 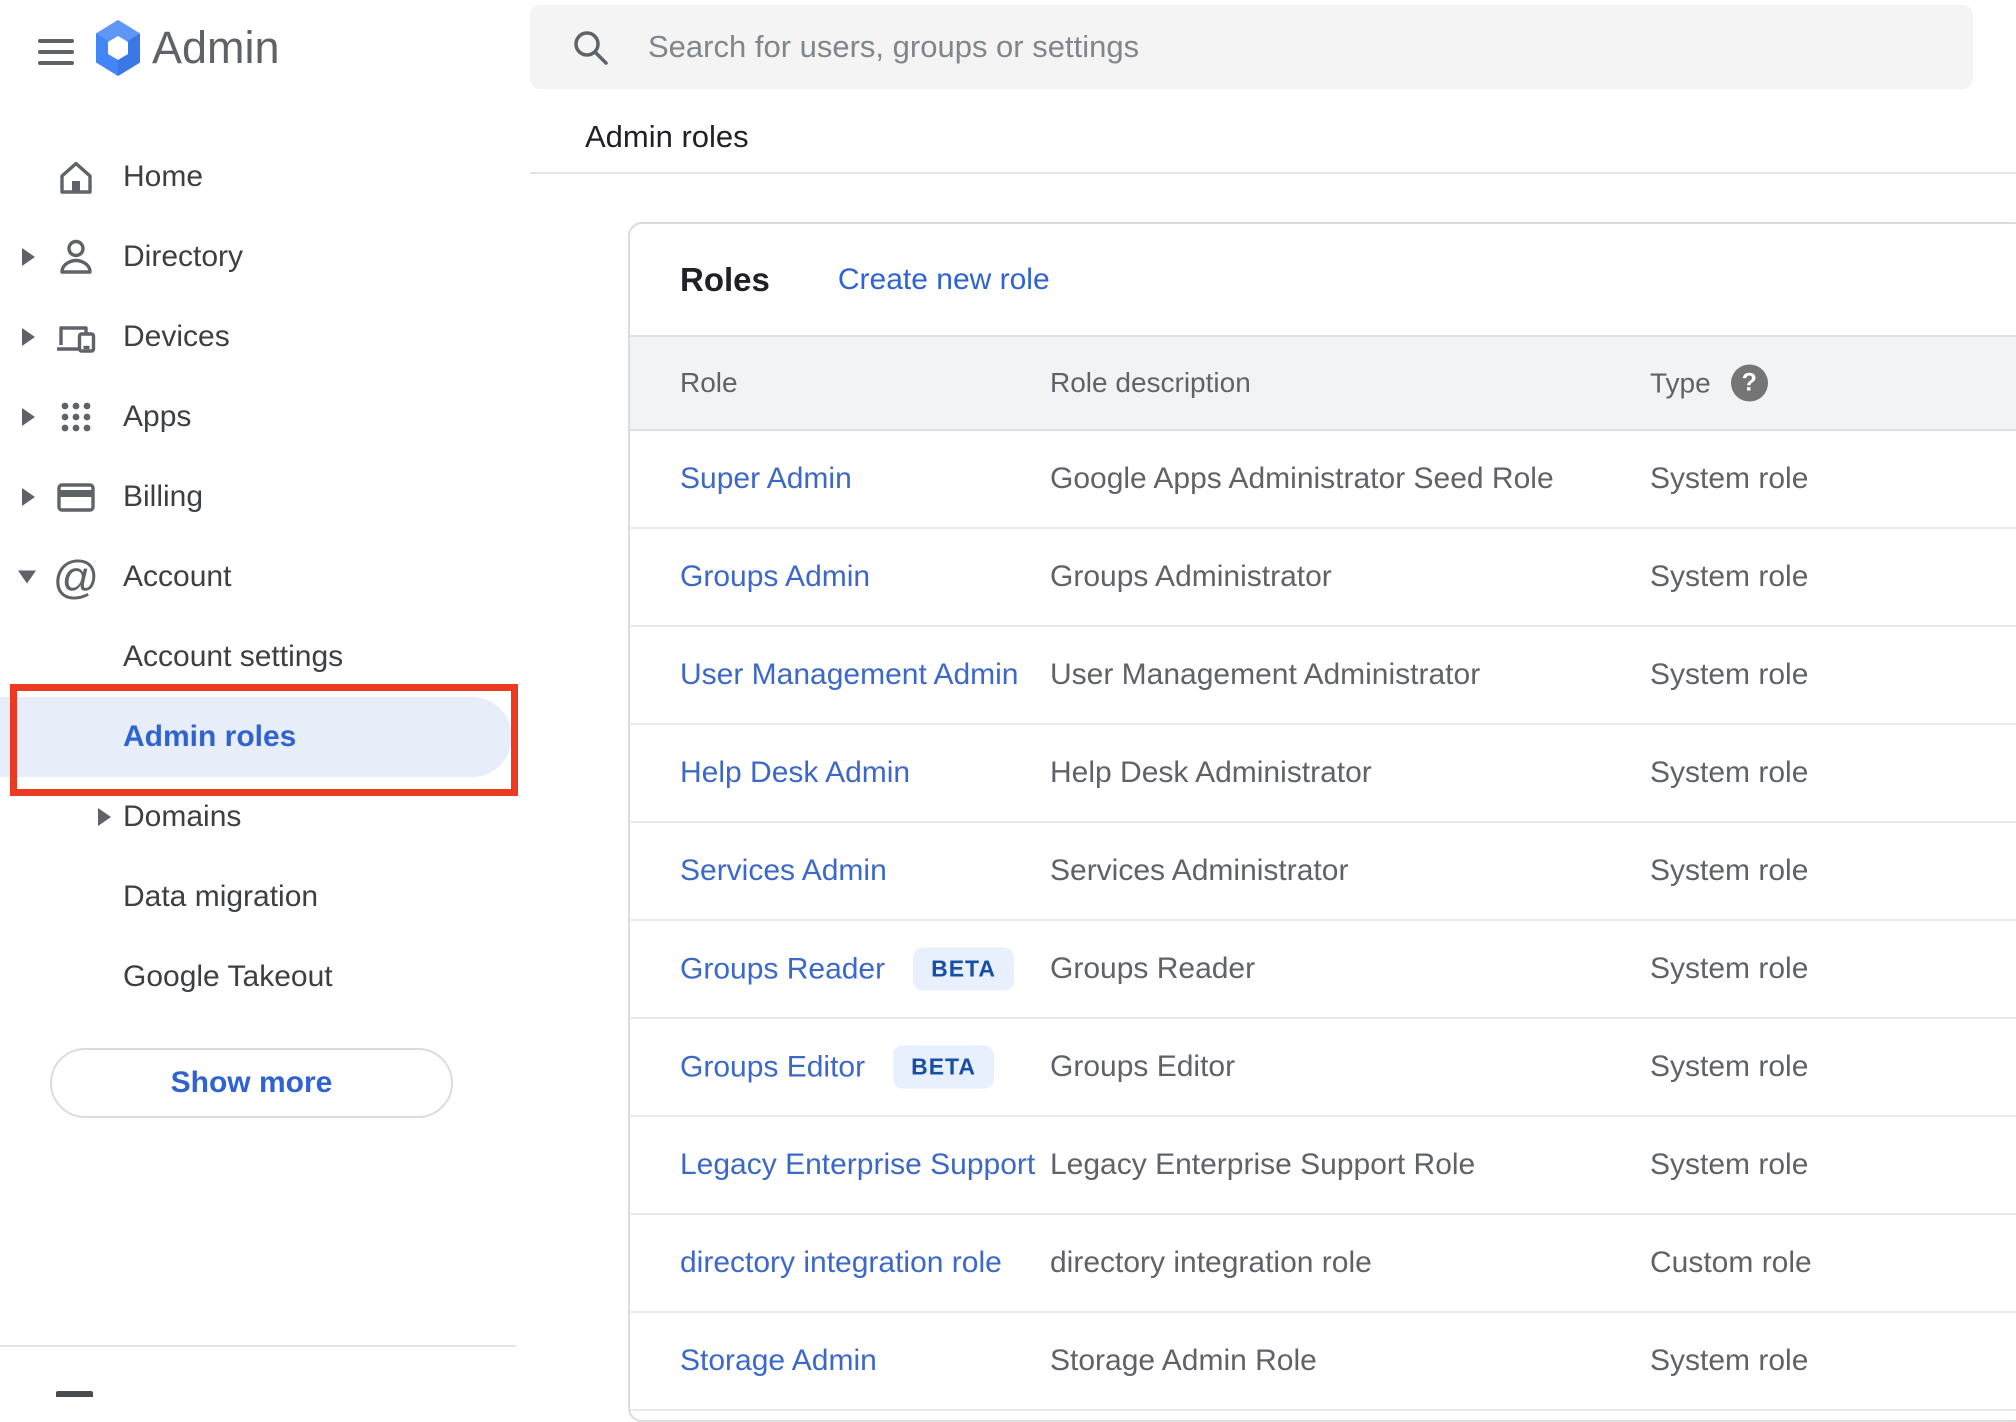 What do you see at coordinates (76, 337) in the screenshot?
I see `devices-icon` at bounding box center [76, 337].